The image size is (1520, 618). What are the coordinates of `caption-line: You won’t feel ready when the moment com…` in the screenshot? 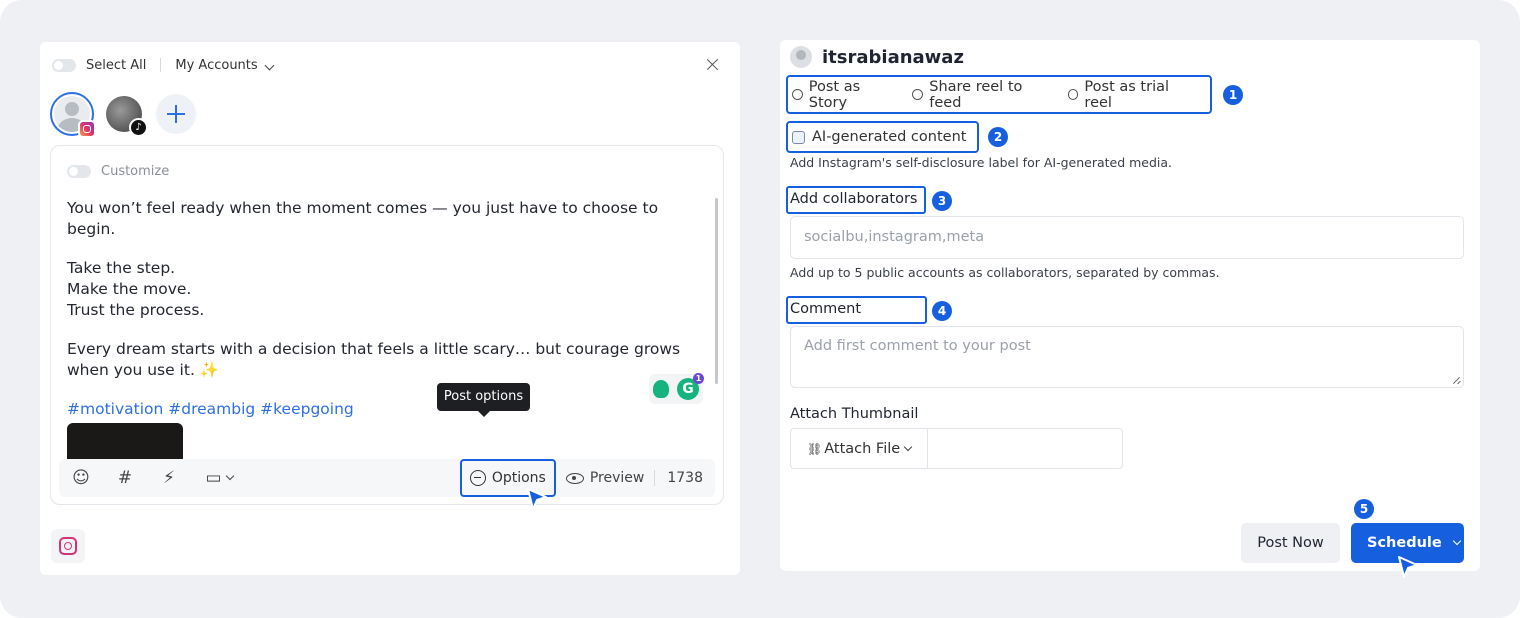 It's located at (363, 218).